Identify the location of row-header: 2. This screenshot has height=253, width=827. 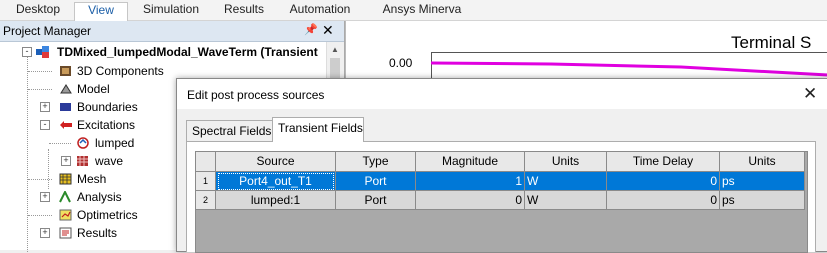
(206, 200).